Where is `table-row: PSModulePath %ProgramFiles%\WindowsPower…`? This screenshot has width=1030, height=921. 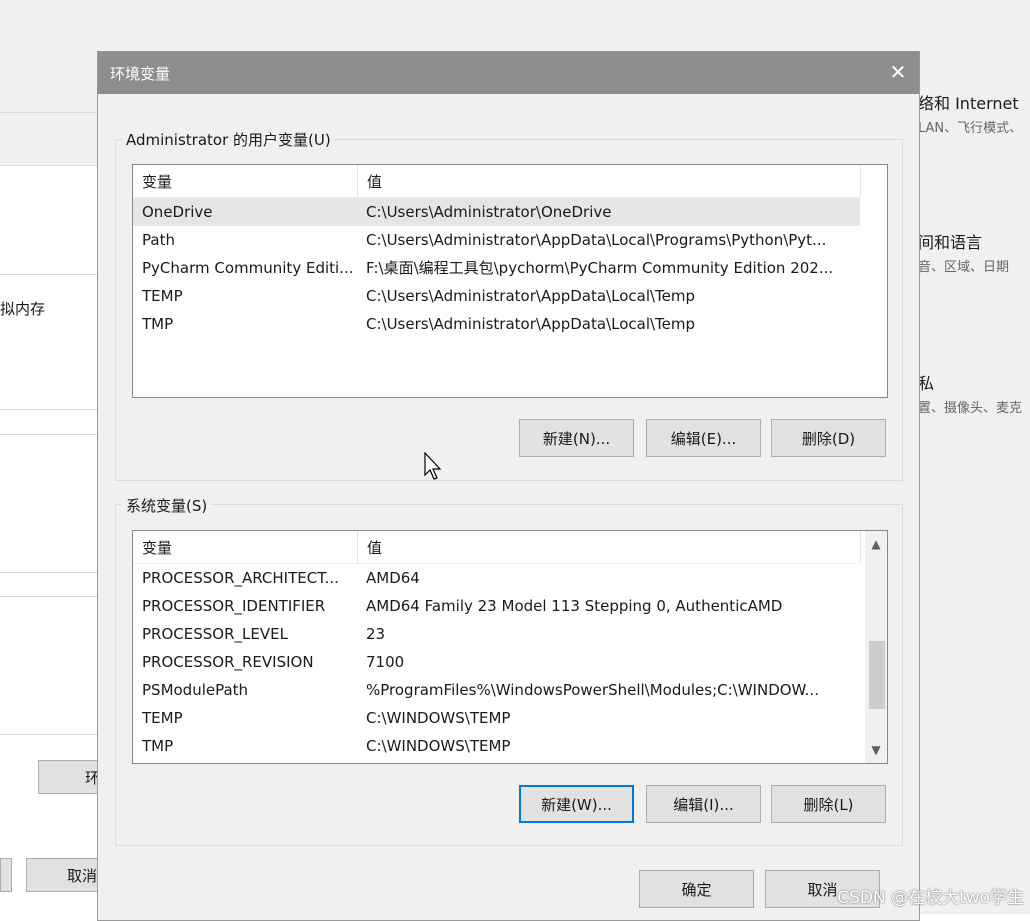 table-row: PSModulePath %ProgramFiles%\WindowsPower… is located at coordinates (496, 690).